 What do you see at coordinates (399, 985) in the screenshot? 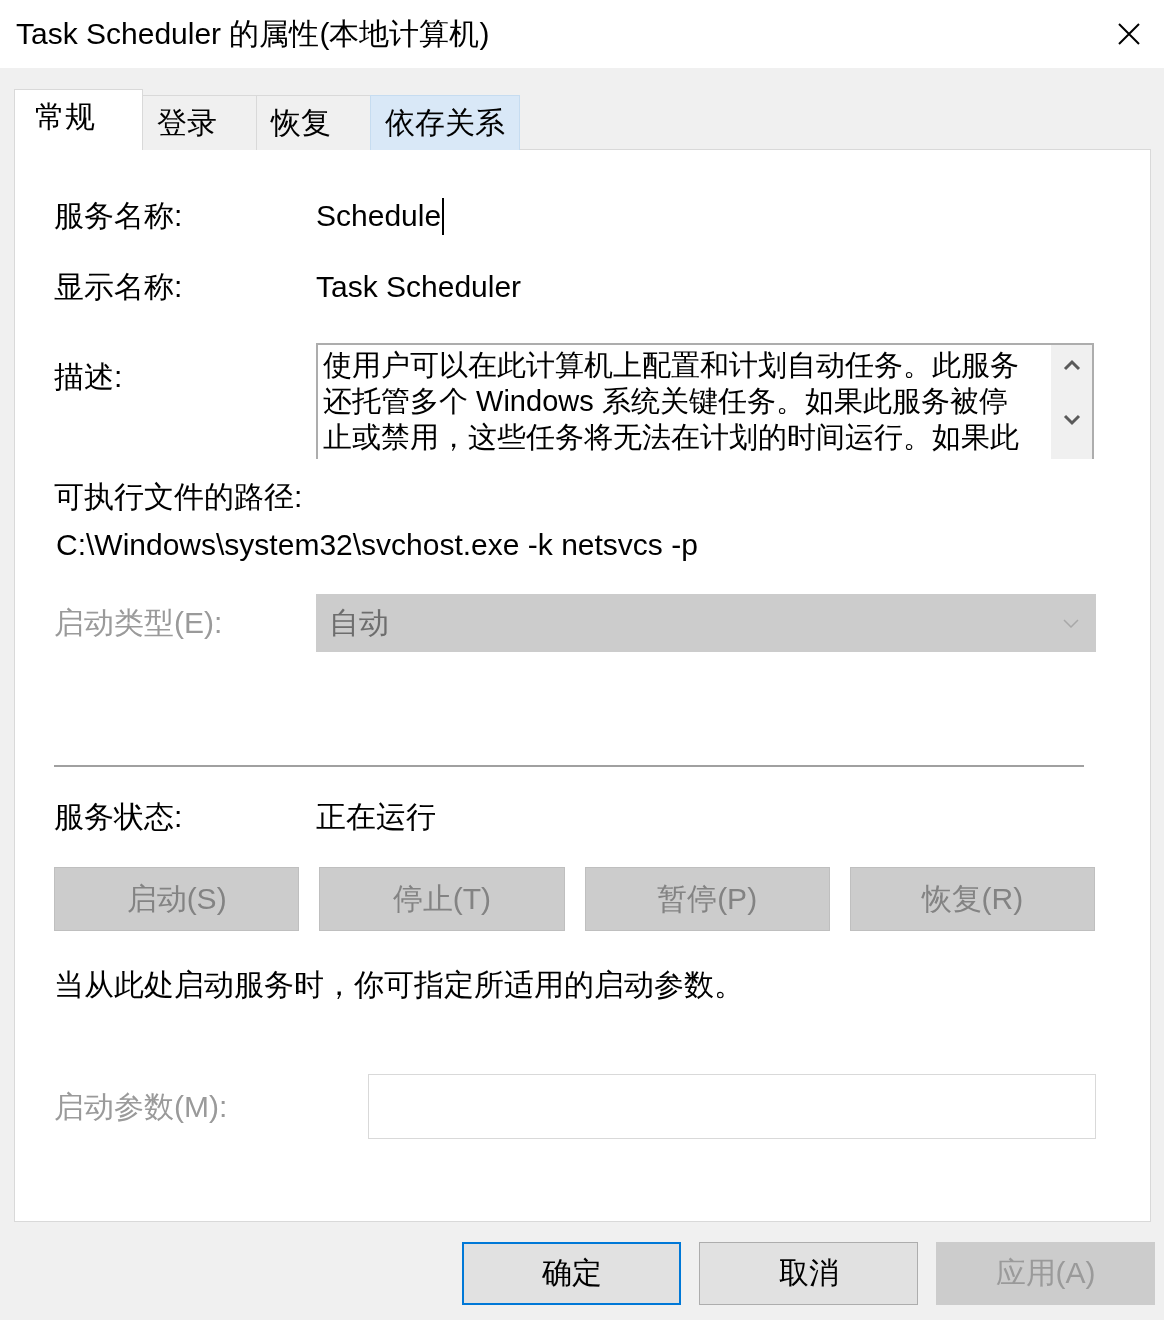
I see `hint-text: 当从此处启动服务时，你可指定所适用的启动参数。` at bounding box center [399, 985].